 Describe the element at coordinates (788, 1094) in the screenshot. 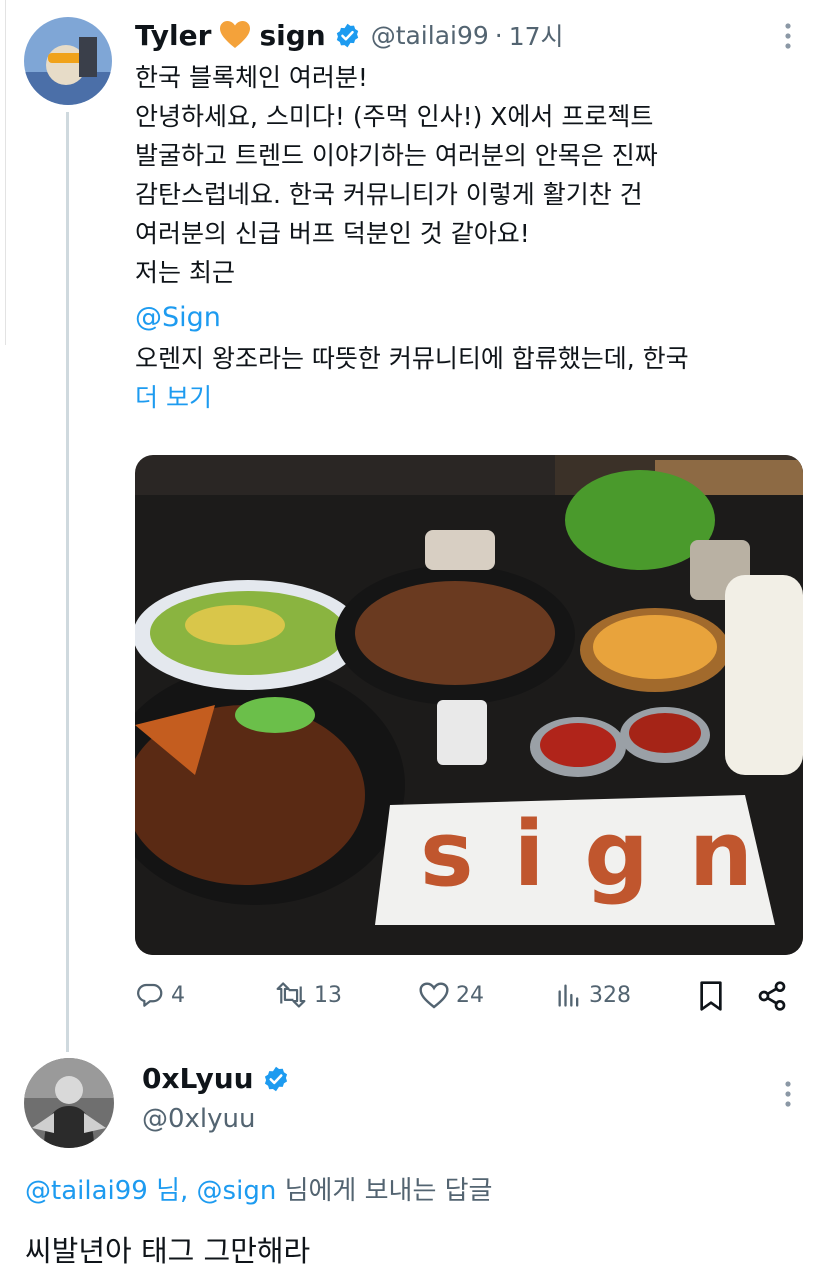

I see `reply-more-options-icon` at that location.